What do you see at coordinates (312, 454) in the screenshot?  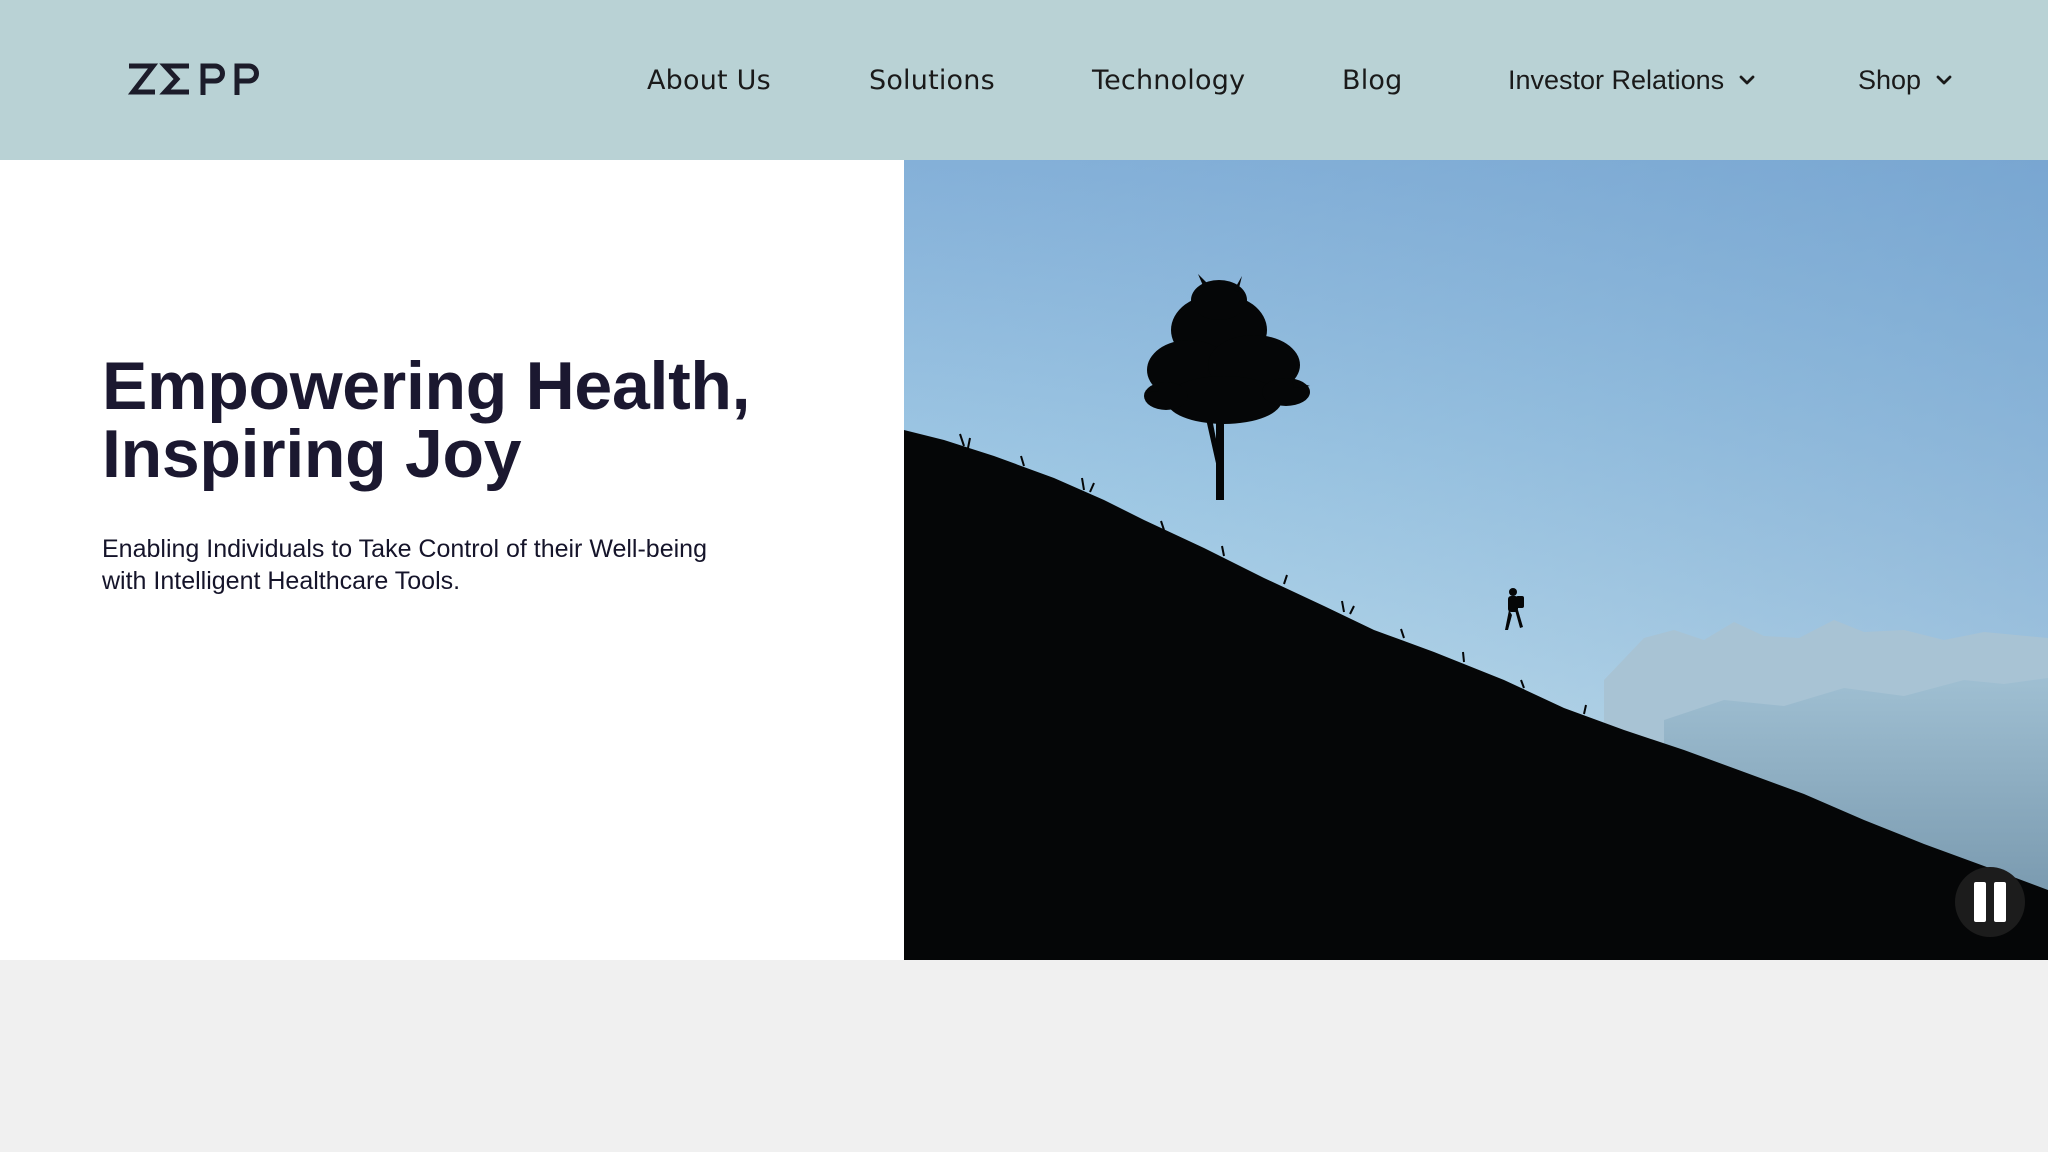 I see `hero-title-line-2: Inspiring Joy` at bounding box center [312, 454].